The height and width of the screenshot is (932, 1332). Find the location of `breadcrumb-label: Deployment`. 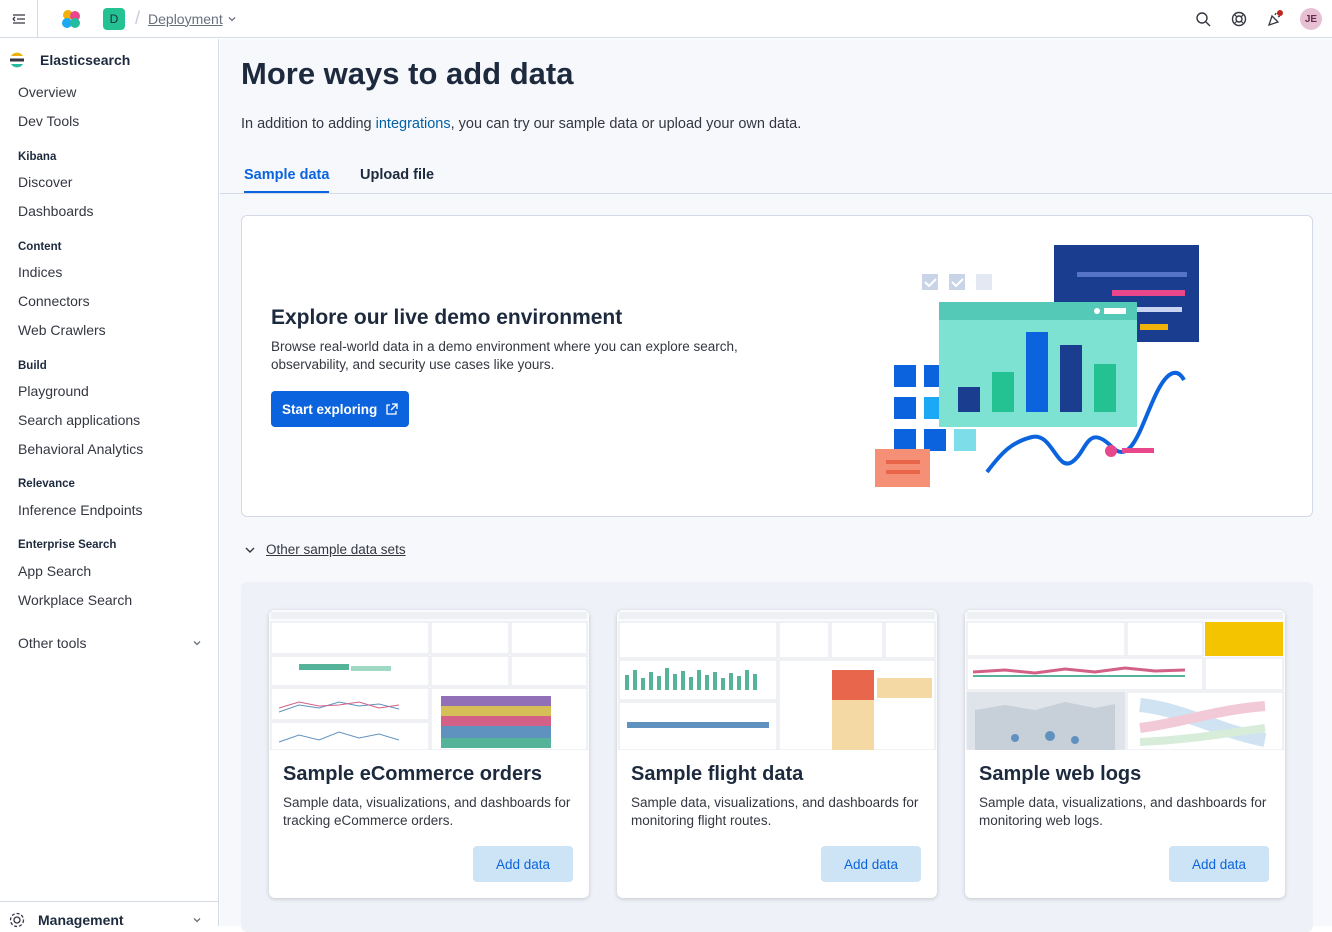

breadcrumb-label: Deployment is located at coordinates (185, 18).